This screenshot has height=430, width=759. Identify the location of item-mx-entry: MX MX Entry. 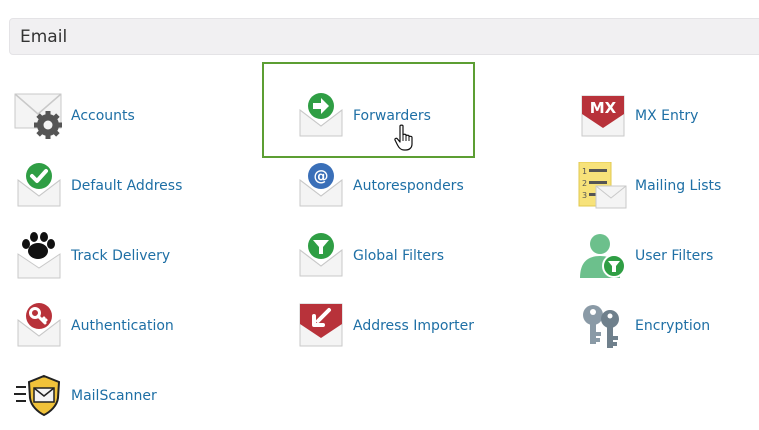
(668, 117).